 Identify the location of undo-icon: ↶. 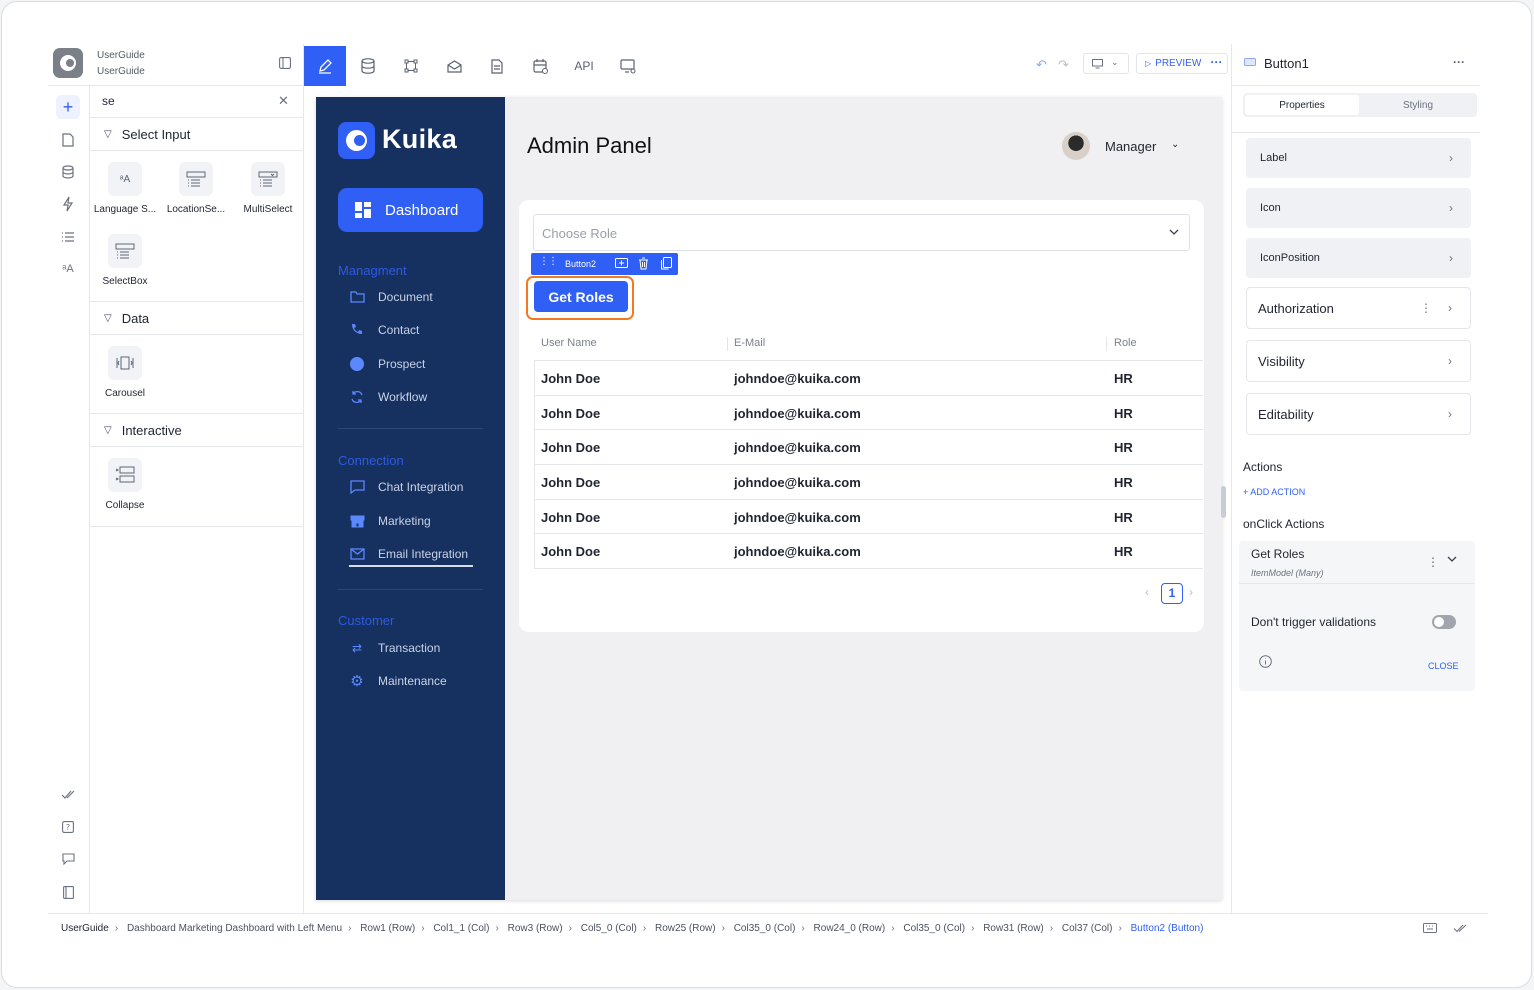
(1041, 65).